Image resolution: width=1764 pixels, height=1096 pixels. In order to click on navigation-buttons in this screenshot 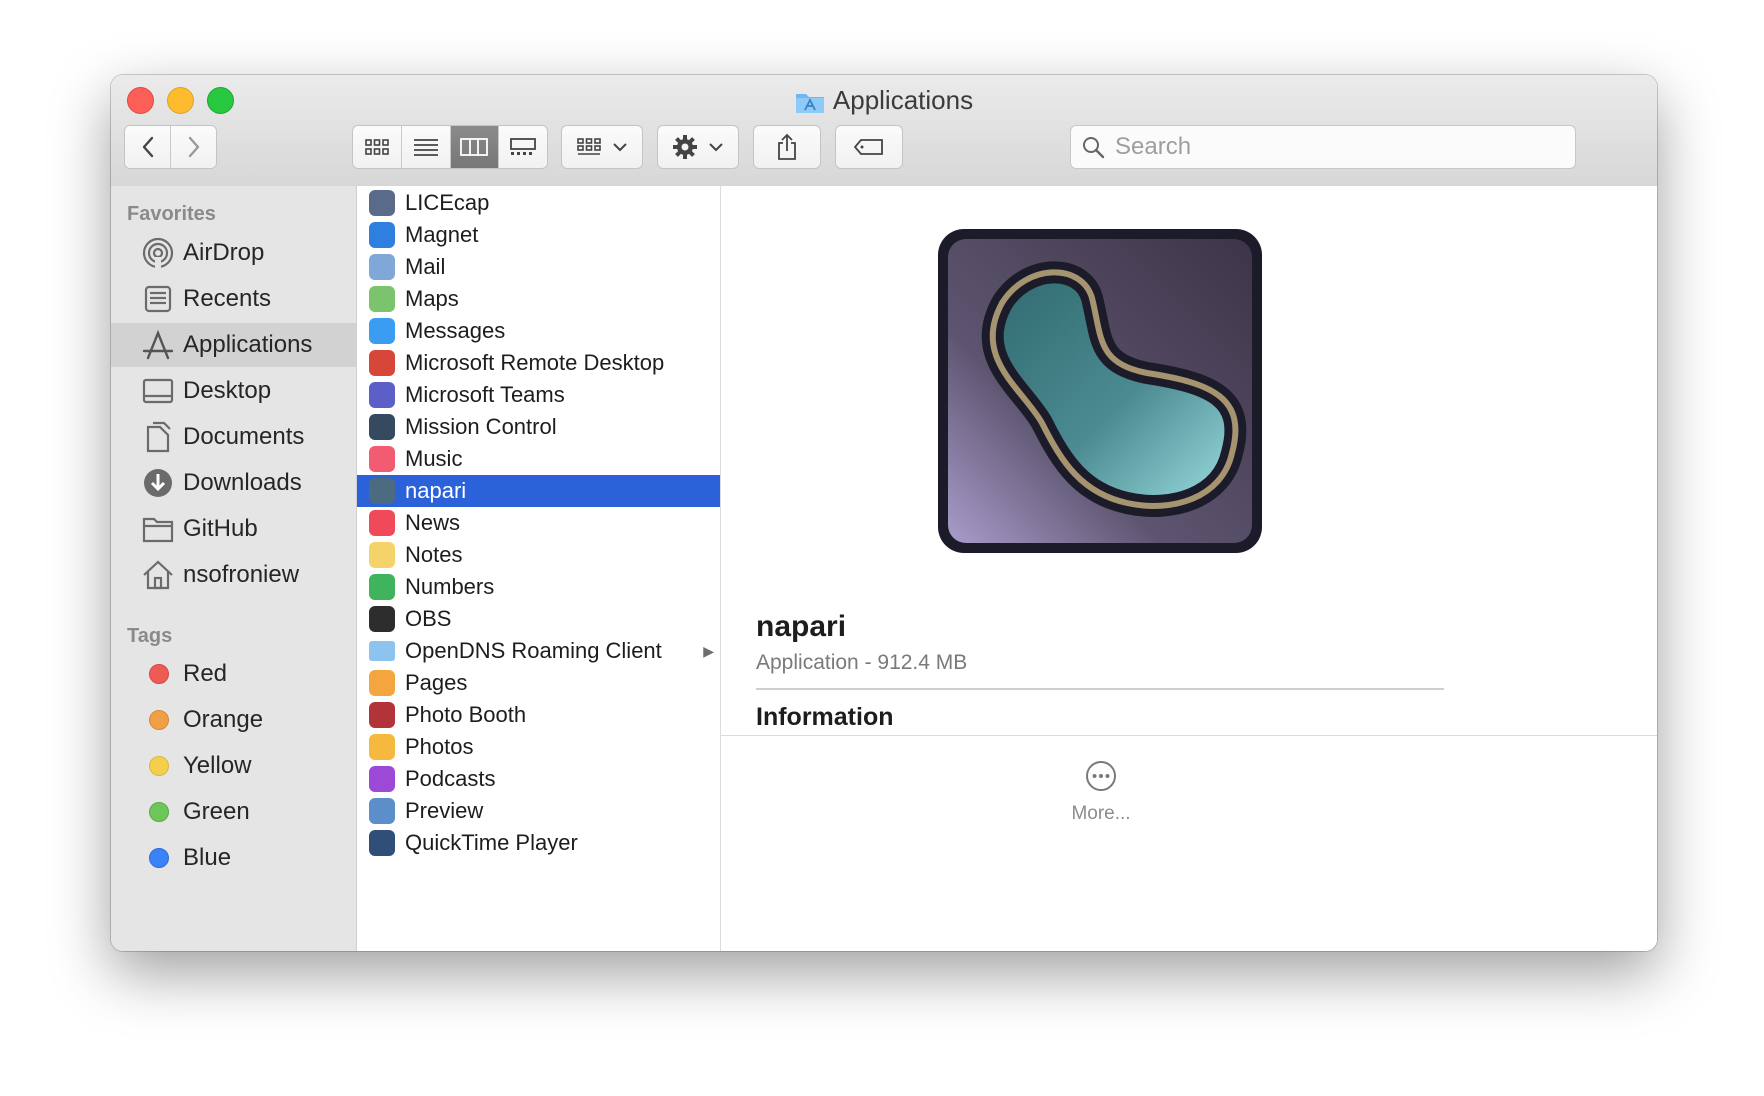, I will do `click(170, 147)`.